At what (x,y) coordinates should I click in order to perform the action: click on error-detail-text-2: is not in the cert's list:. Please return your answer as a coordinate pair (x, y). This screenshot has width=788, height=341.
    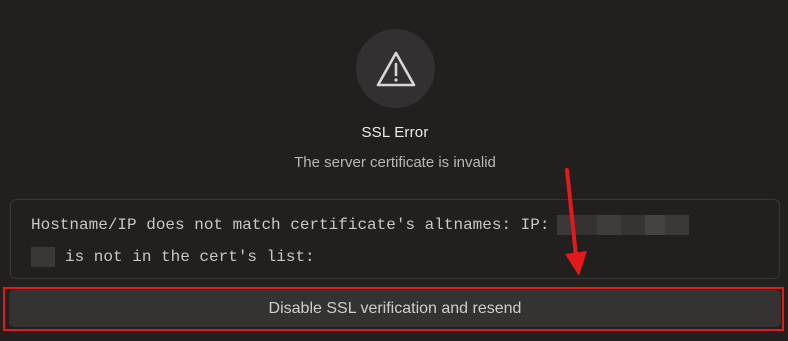
    Looking at the image, I should click on (190, 257).